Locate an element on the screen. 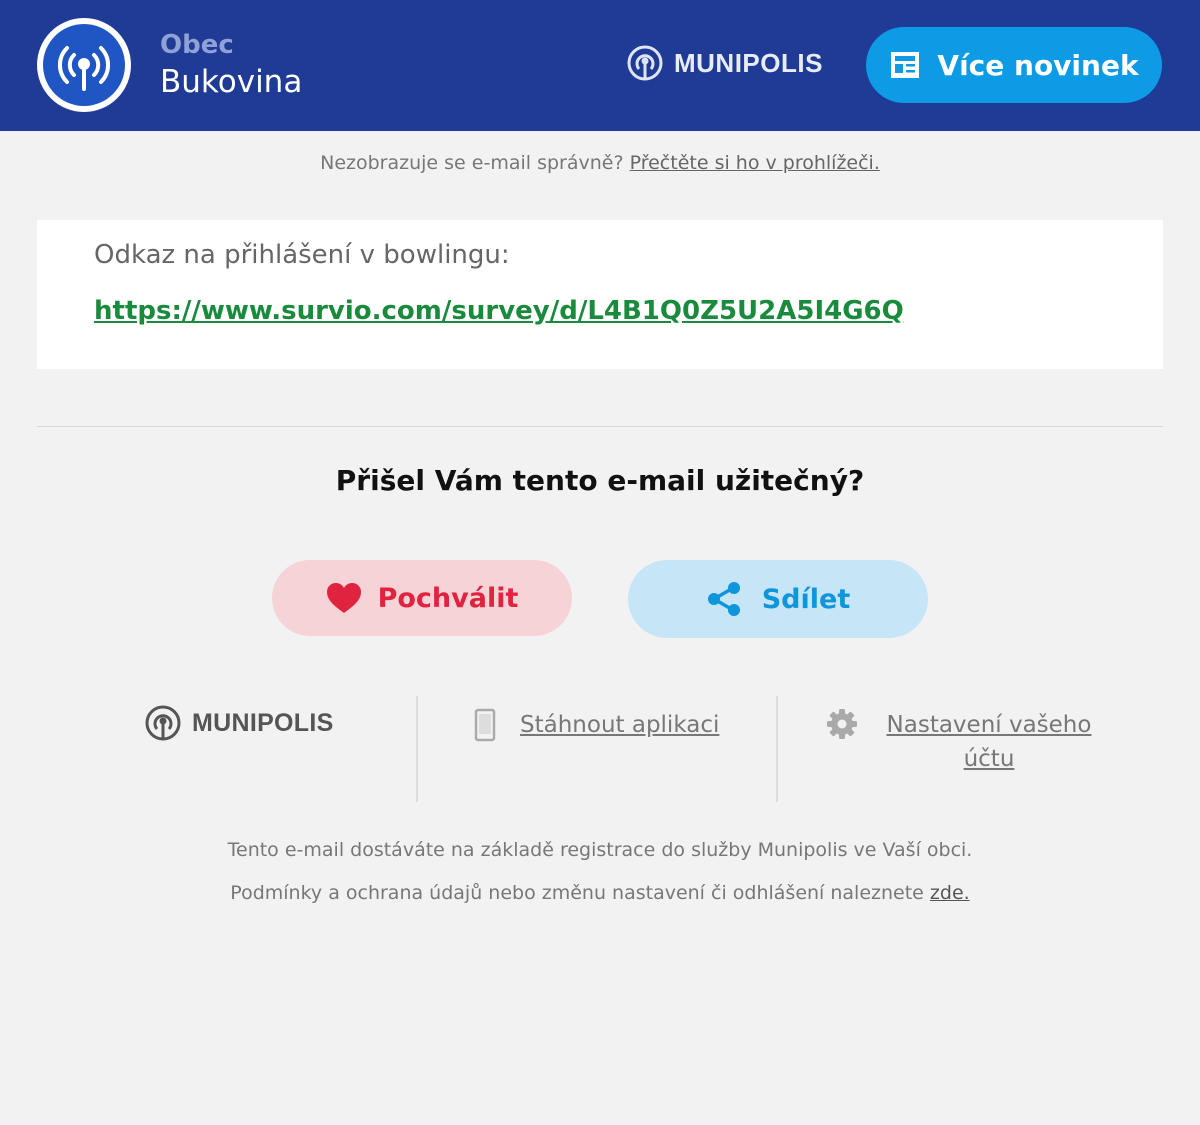 Image resolution: width=1200 pixels, height=1125 pixels. praise-label: Pochválit is located at coordinates (448, 598).